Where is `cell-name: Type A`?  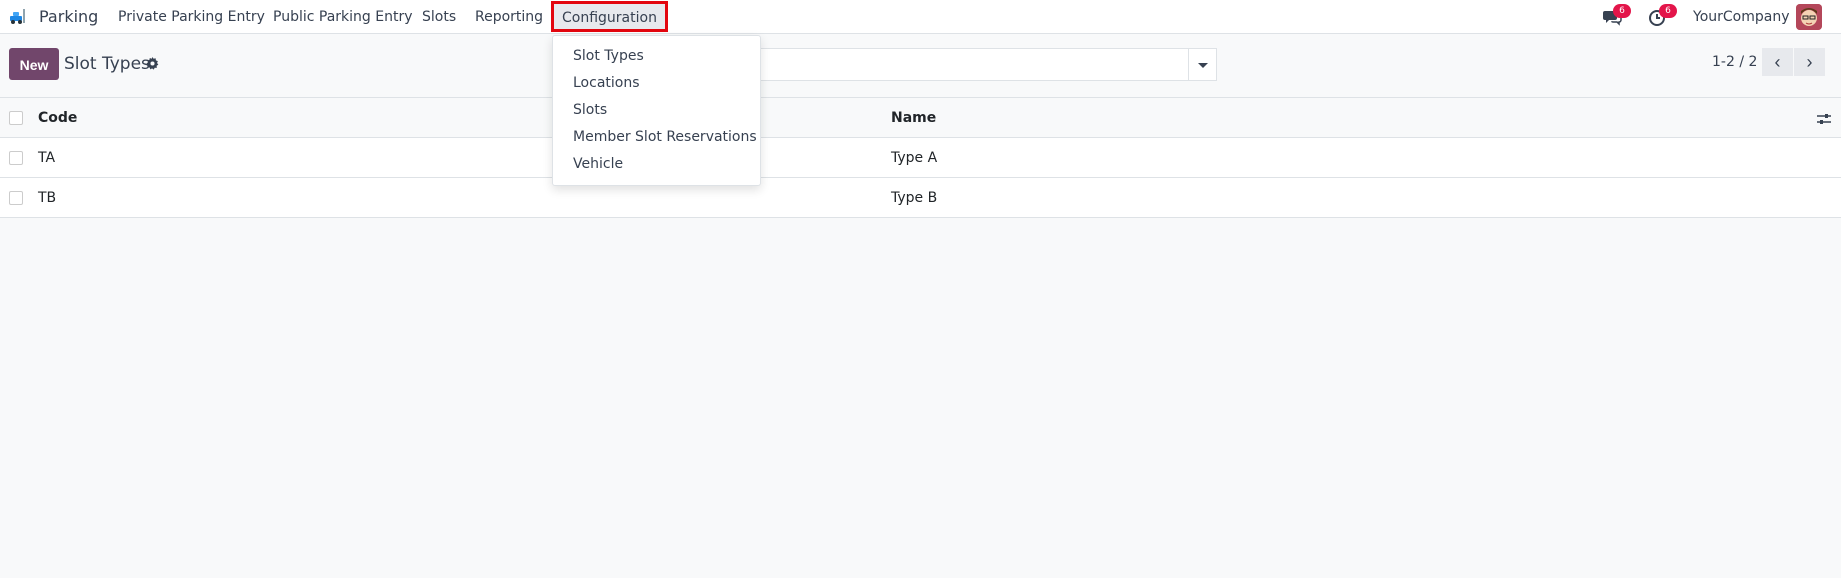 cell-name: Type A is located at coordinates (914, 158).